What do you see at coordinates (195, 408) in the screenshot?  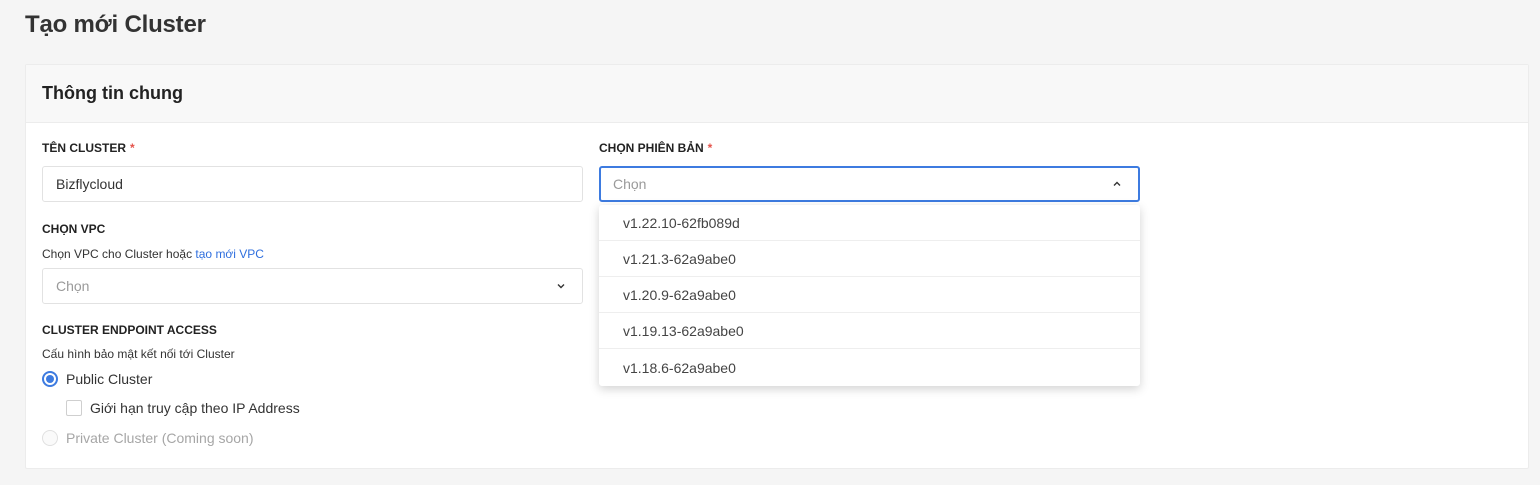 I see `ip-limit-label: Giới hạn truy cập theo IP Address` at bounding box center [195, 408].